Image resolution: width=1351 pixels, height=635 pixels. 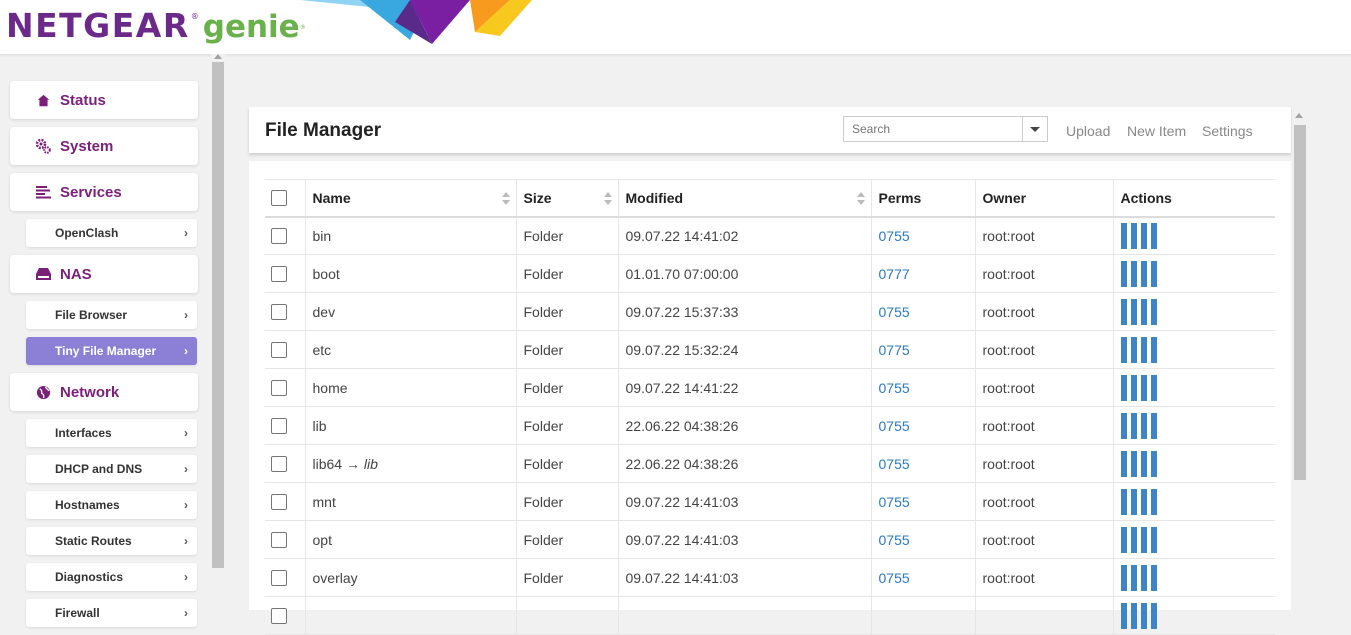 What do you see at coordinates (156, 25) in the screenshot?
I see `netgear-genie-logo: NETGEAR ® genie ®` at bounding box center [156, 25].